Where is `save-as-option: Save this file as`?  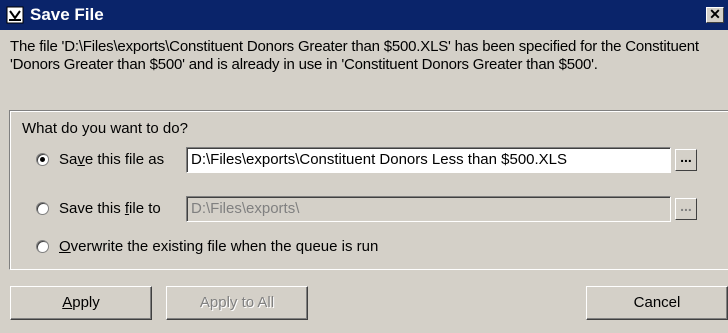
save-as-option: Save this file as is located at coordinates (100, 159).